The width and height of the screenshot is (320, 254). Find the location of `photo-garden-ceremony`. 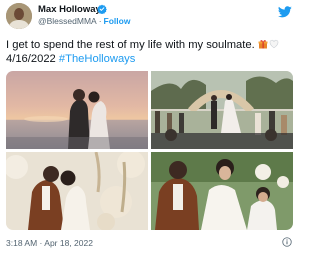

photo-garden-ceremony is located at coordinates (222, 110).